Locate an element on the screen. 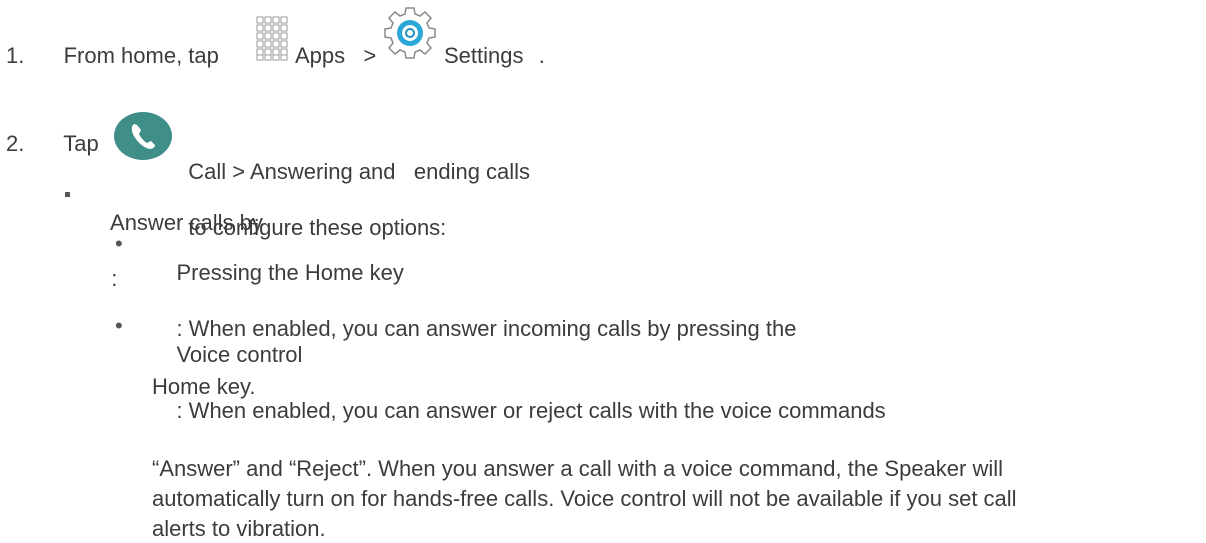 The height and width of the screenshot is (543, 1206). step-1-rest: Apps > is located at coordinates (335, 56).